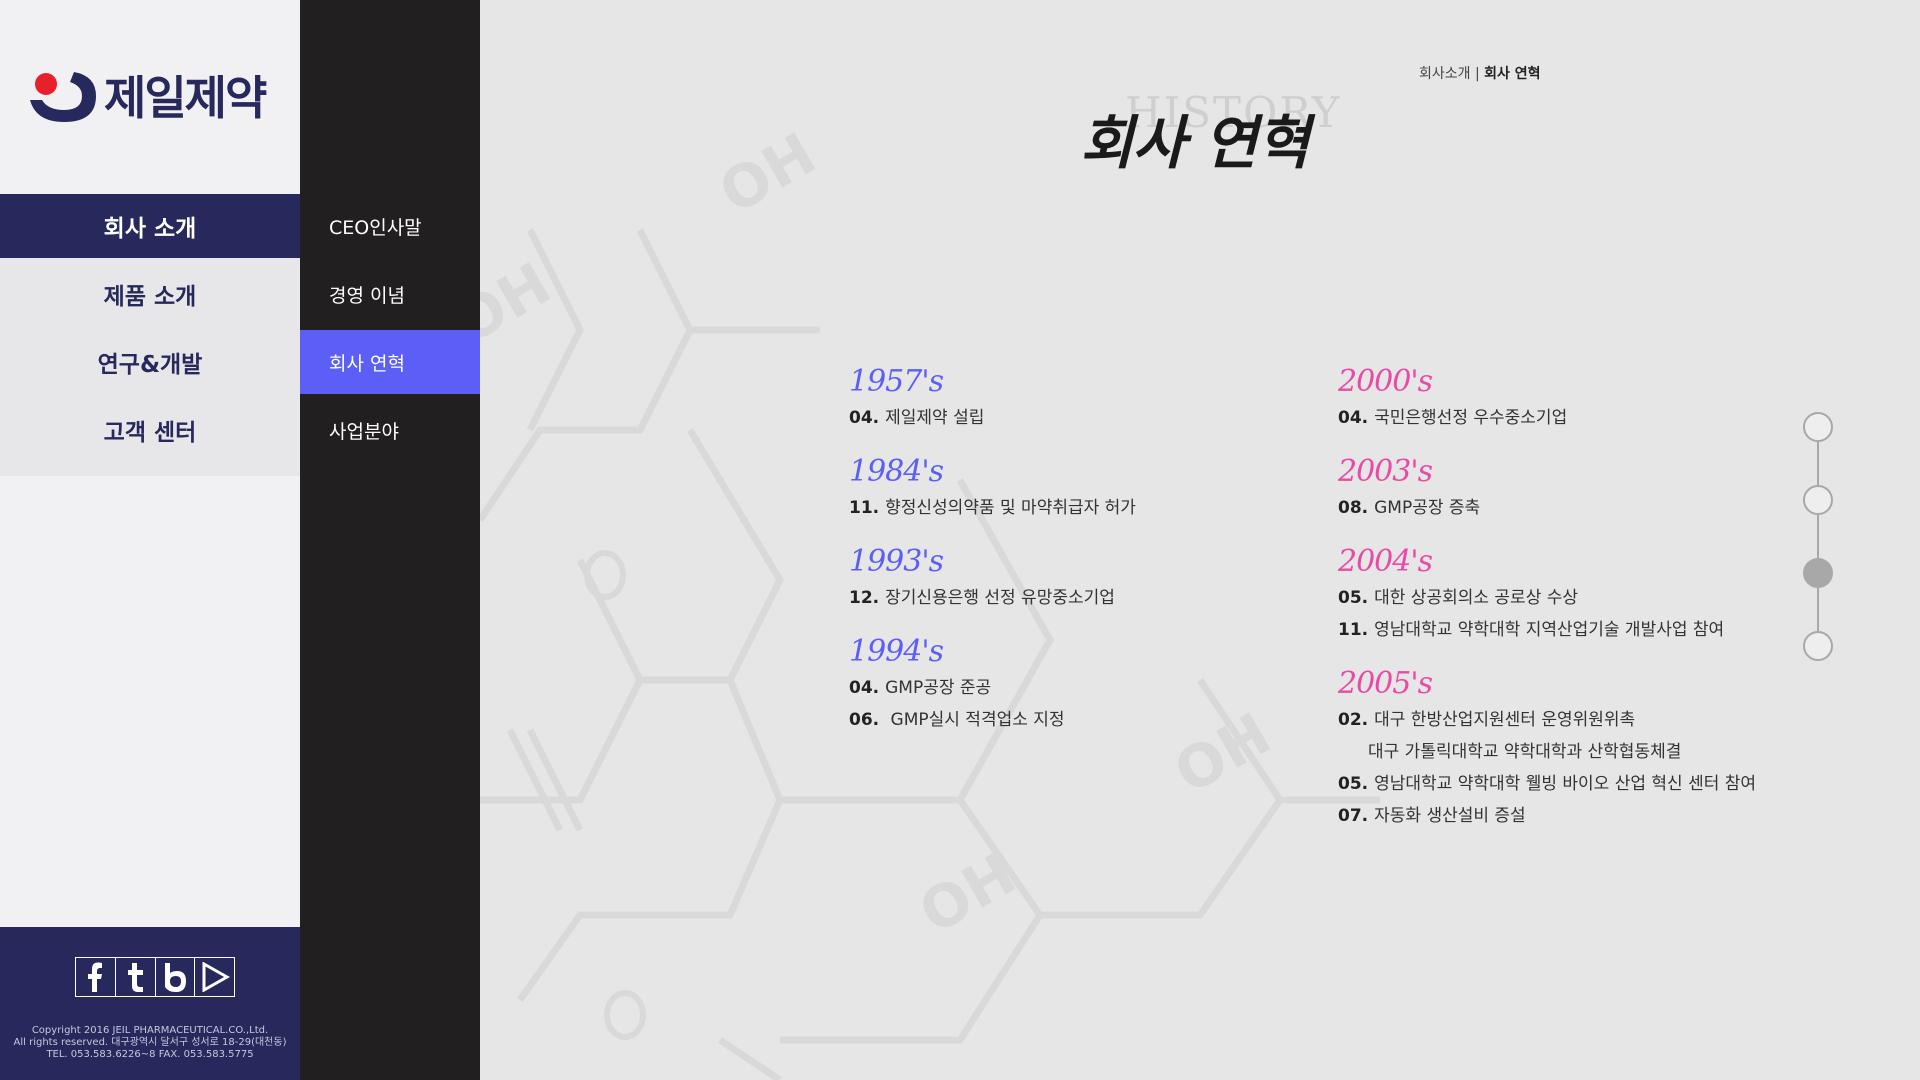  What do you see at coordinates (896, 471) in the screenshot?
I see `timeline-year: 1984's` at bounding box center [896, 471].